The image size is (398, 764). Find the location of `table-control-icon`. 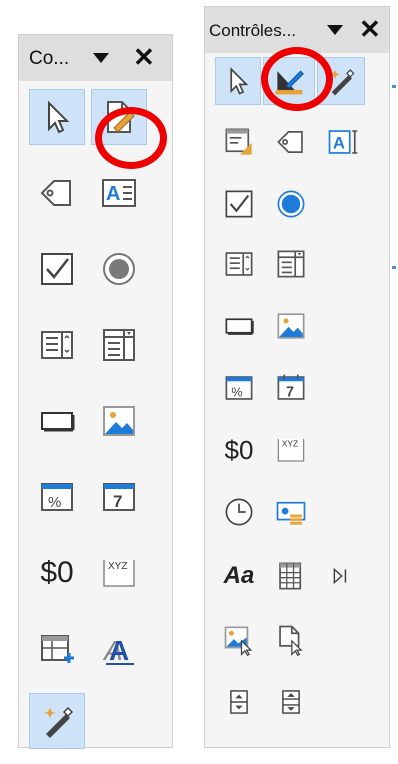

table-control-icon is located at coordinates (57, 649).